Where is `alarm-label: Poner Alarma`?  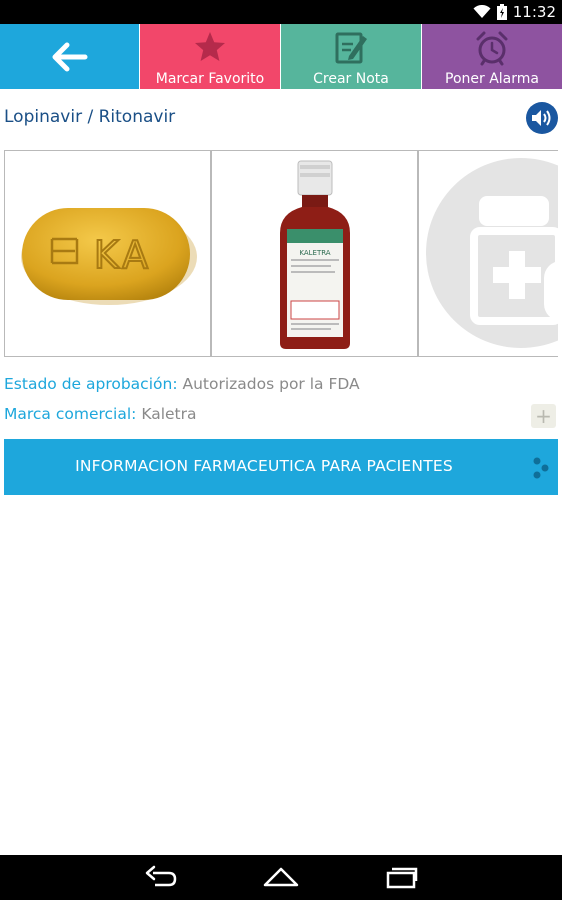 alarm-label: Poner Alarma is located at coordinates (492, 79).